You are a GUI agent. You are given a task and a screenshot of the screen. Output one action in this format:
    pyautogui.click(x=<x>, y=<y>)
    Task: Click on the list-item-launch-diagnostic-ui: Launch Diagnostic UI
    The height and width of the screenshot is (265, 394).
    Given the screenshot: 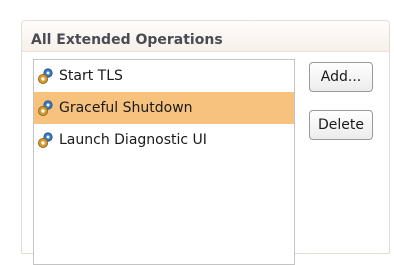 What is the action you would take?
    pyautogui.click(x=164, y=140)
    